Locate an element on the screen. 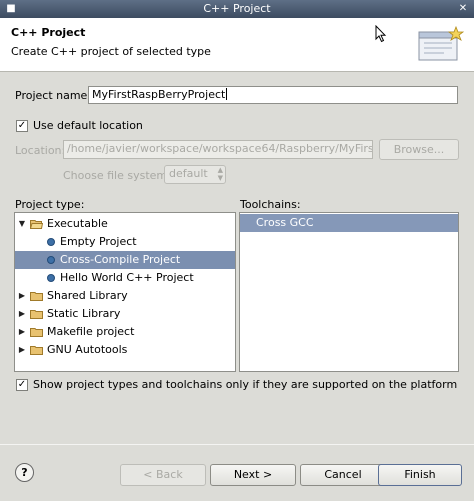 Image resolution: width=474 pixels, height=501 pixels. tree-item-empty-project: Empty Project is located at coordinates (125, 242).